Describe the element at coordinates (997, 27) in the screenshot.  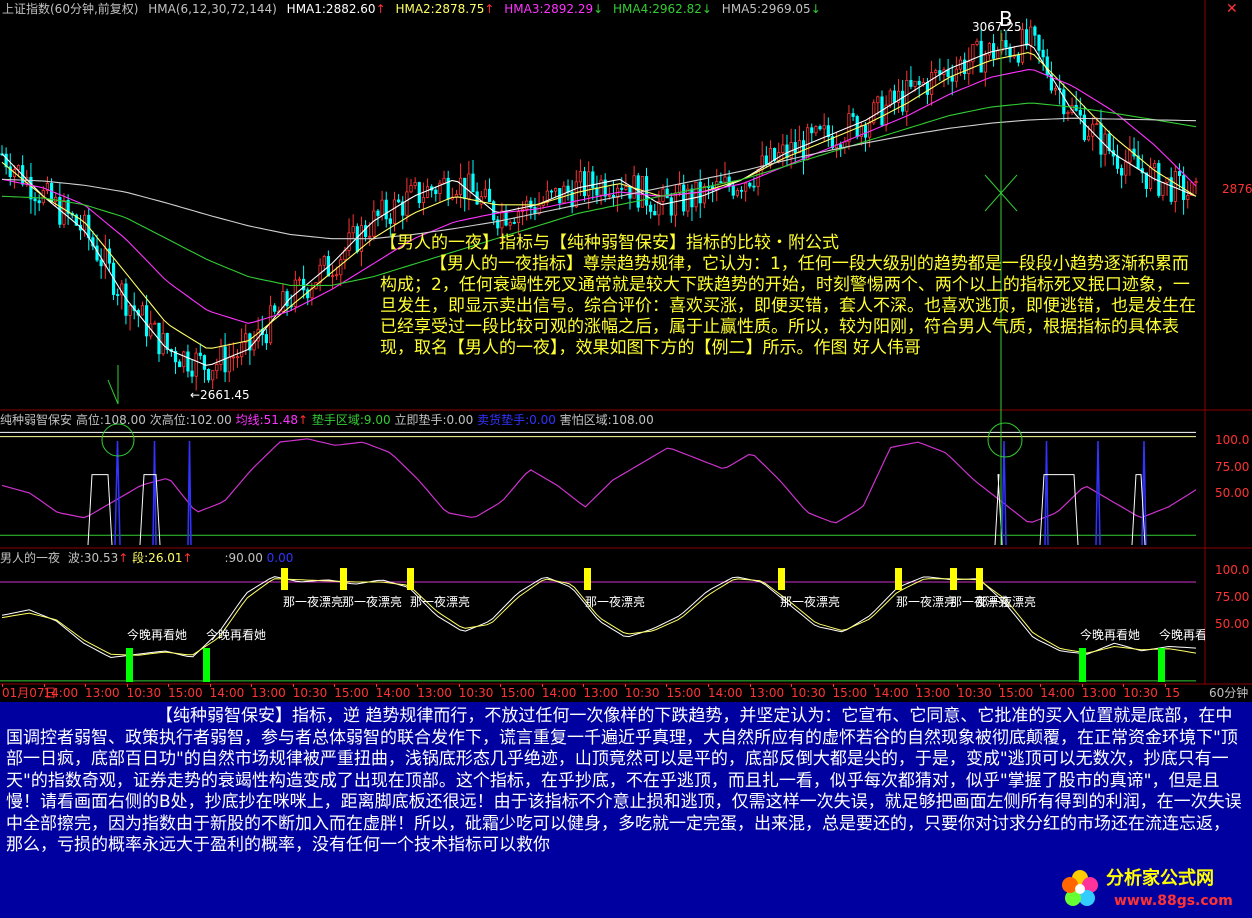
I see `high-price-label: 3067.25` at that location.